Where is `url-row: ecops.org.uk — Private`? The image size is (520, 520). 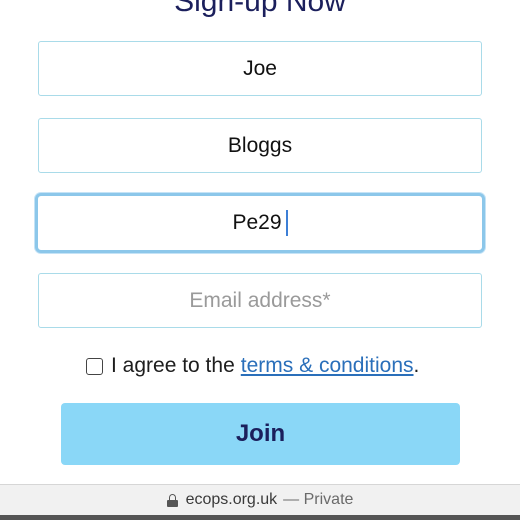
url-row: ecops.org.uk — Private is located at coordinates (260, 500).